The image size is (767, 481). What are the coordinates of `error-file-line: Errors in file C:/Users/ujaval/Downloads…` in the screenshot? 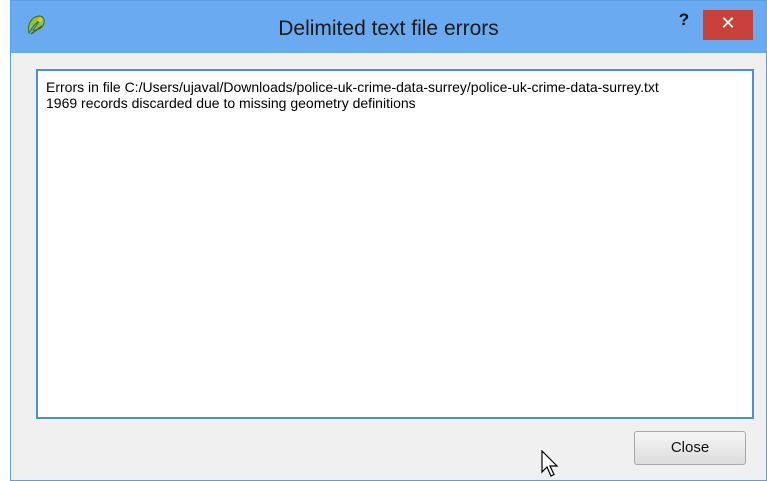 It's located at (352, 87).